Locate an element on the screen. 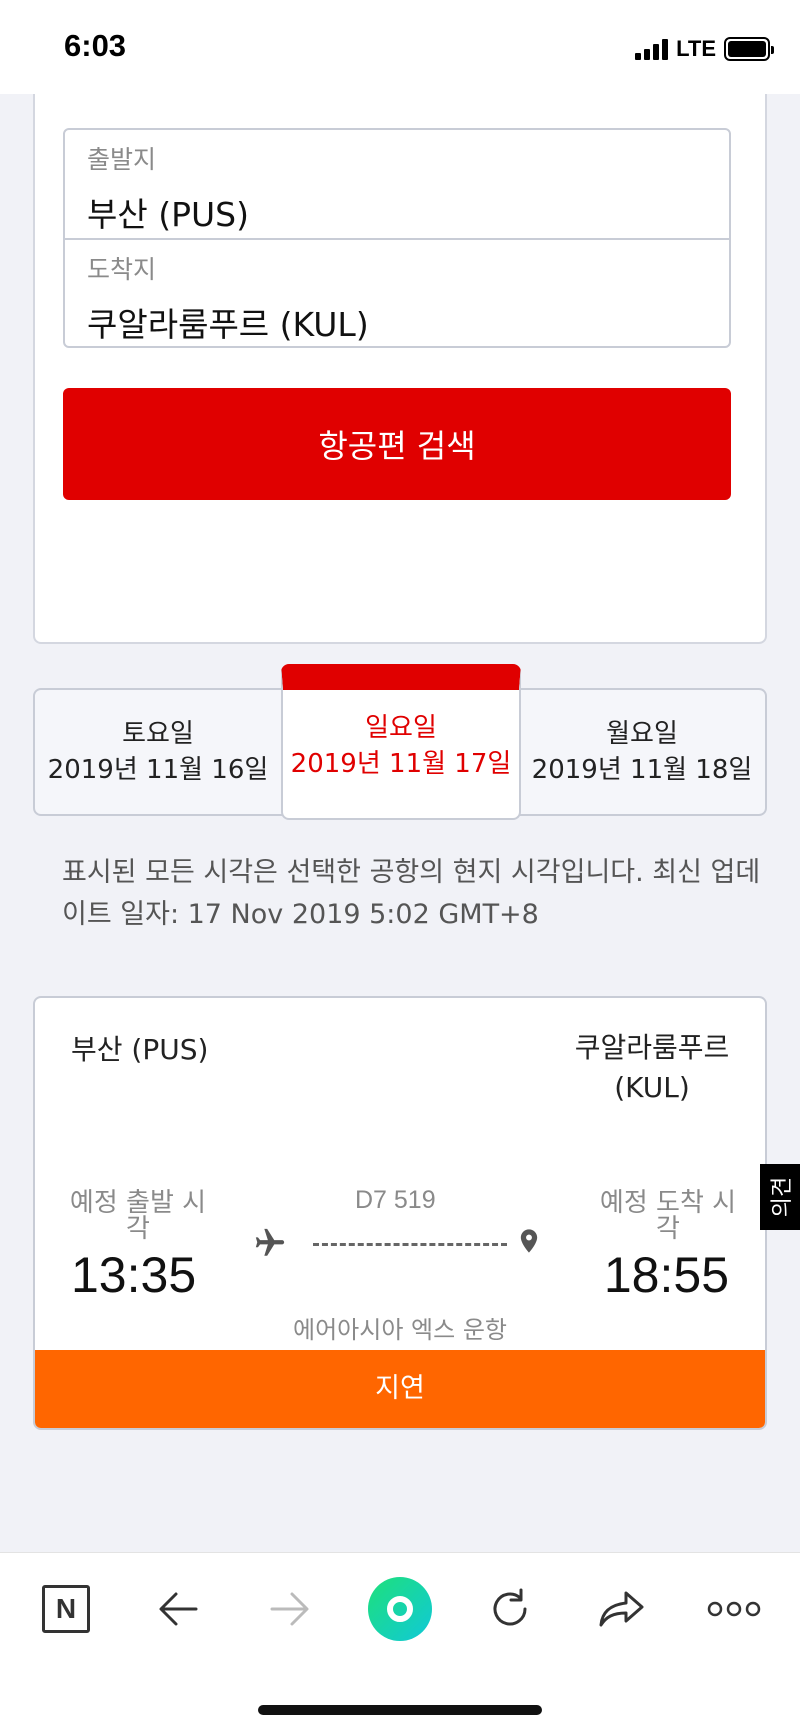  status-bar: 6:03 LTE is located at coordinates (400, 47).